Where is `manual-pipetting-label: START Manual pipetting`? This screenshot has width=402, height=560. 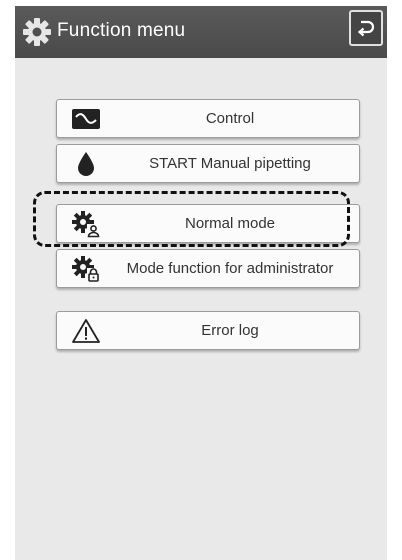
manual-pipetting-label: START Manual pipetting is located at coordinates (230, 163).